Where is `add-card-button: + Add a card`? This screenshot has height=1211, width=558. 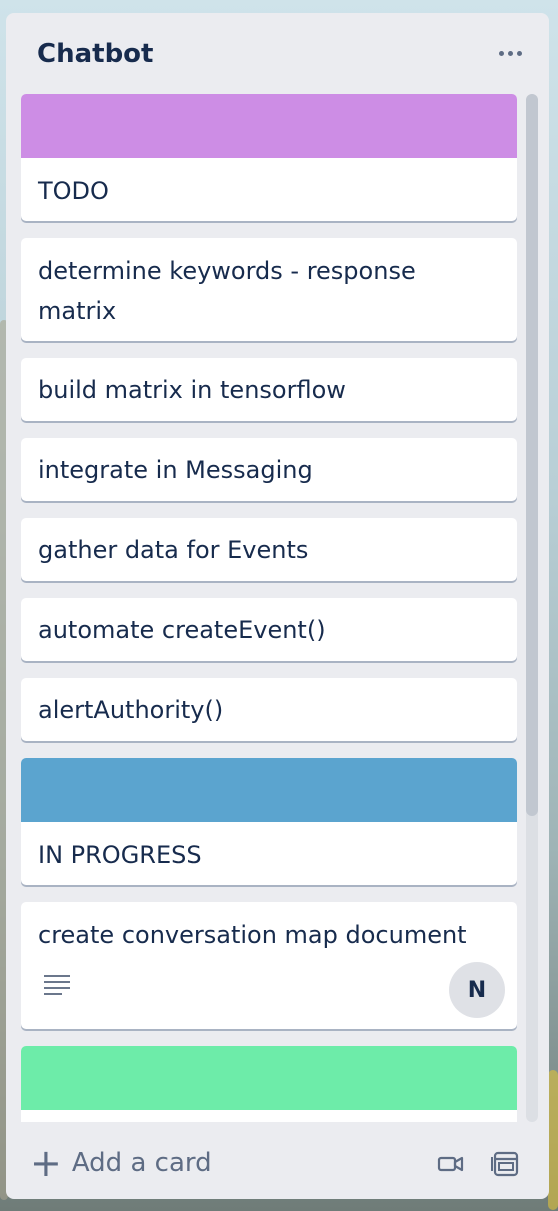 add-card-button: + Add a card is located at coordinates (121, 1163).